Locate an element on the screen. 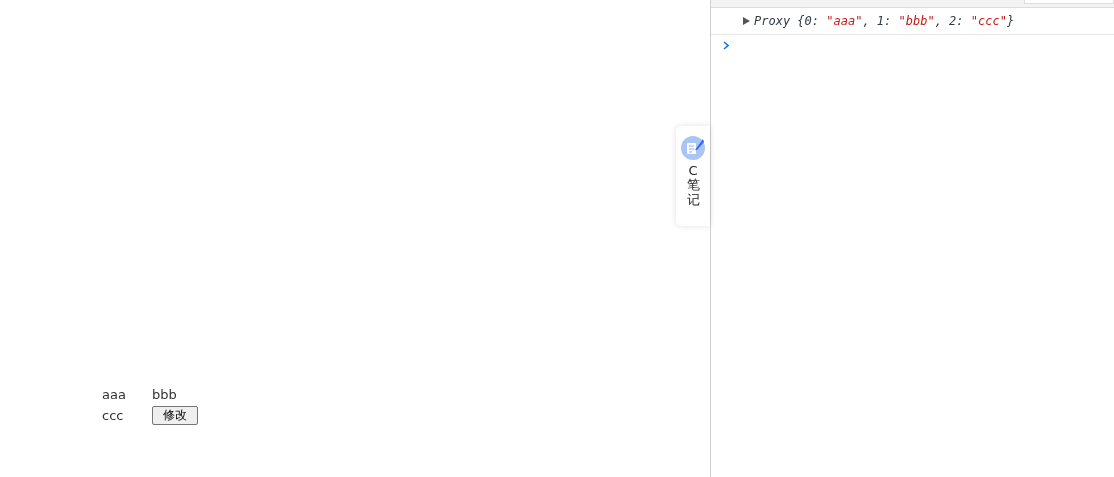  expand-triangle-icon is located at coordinates (746, 21).